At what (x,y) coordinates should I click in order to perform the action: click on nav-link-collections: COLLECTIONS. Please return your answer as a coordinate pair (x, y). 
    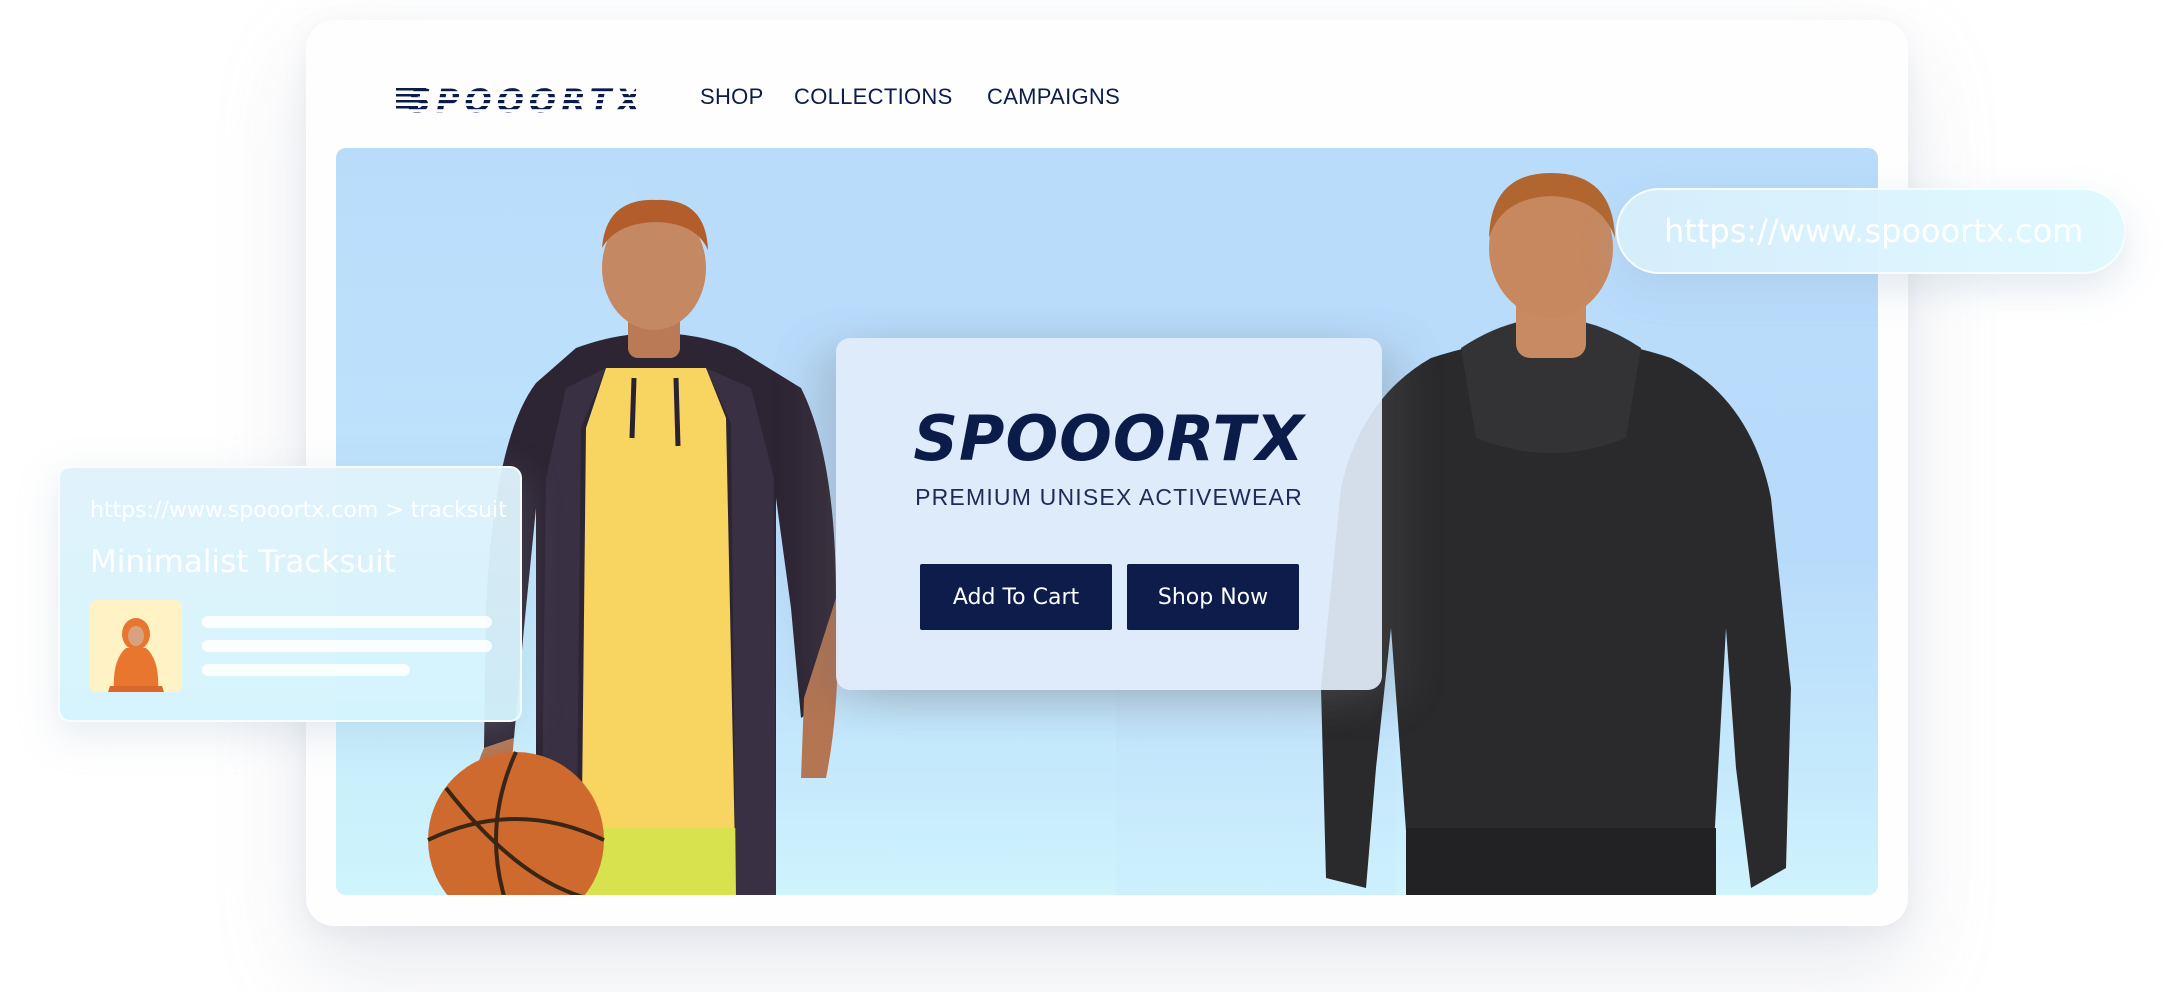
    Looking at the image, I should click on (873, 97).